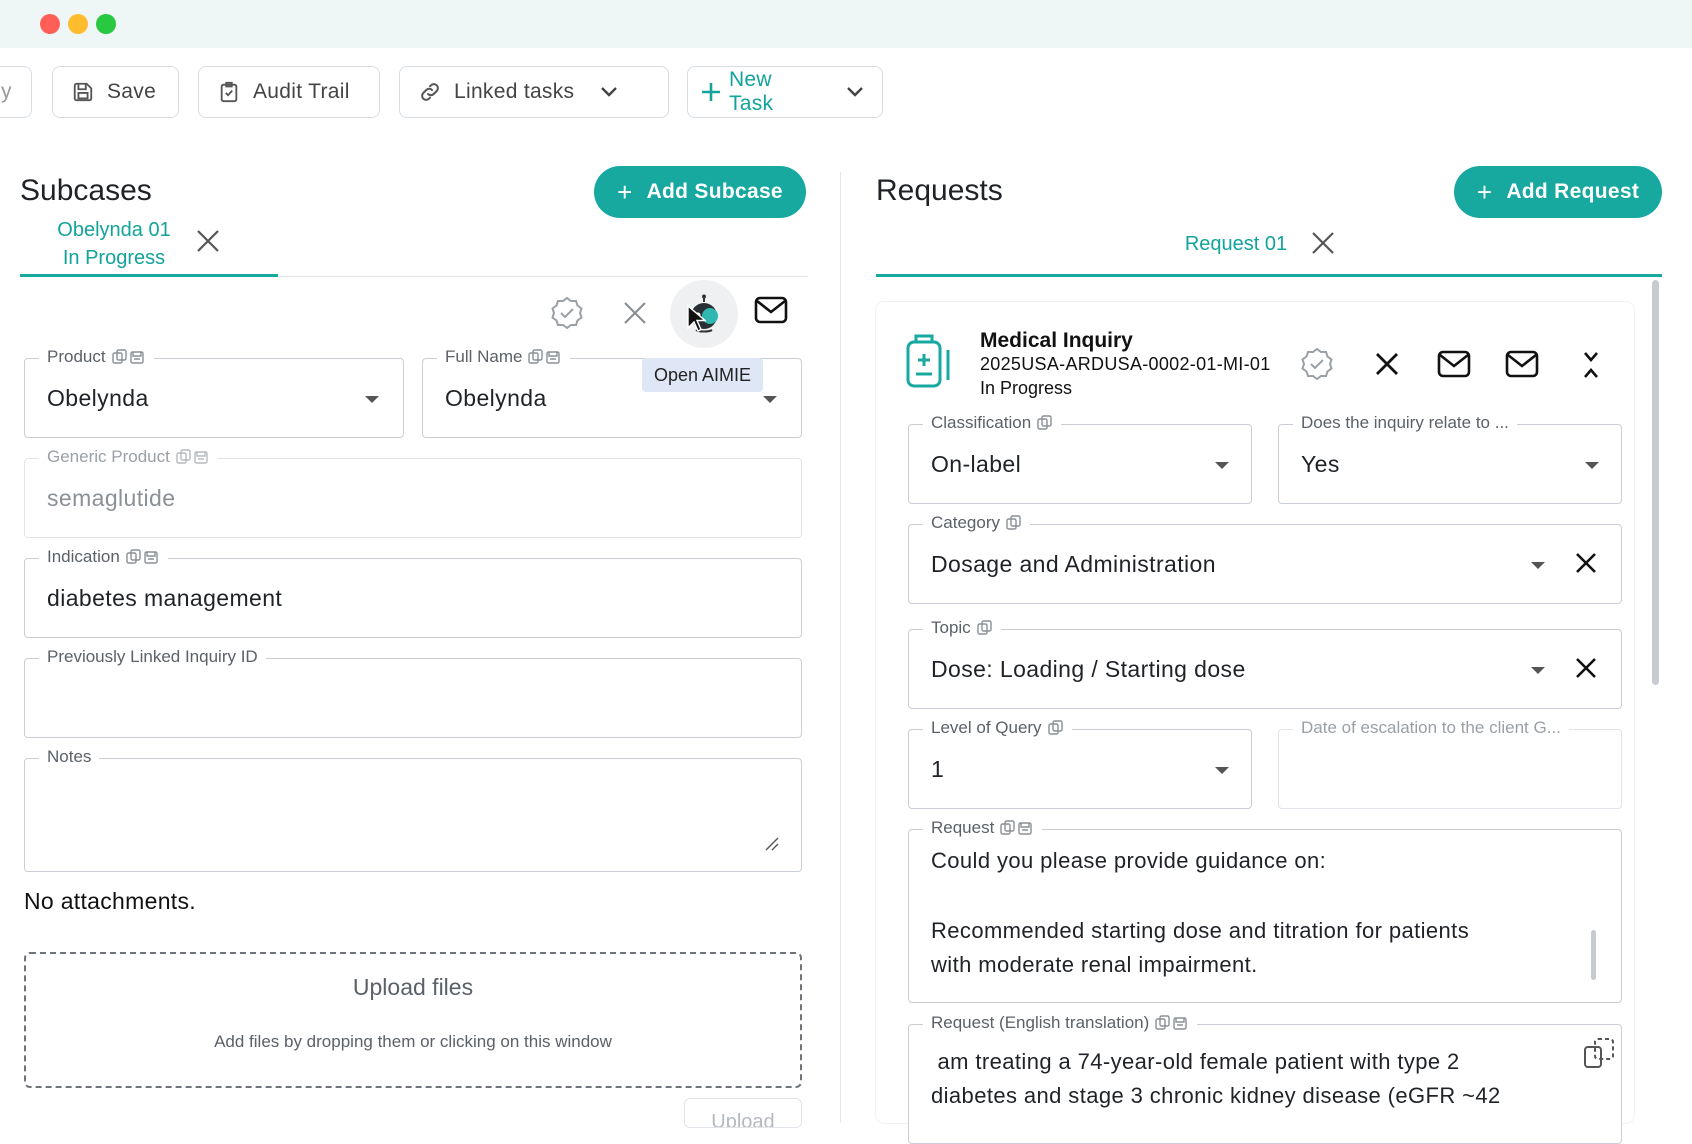 The width and height of the screenshot is (1692, 1144). I want to click on linked-tasks-dropdown: Linked tasks, so click(534, 92).